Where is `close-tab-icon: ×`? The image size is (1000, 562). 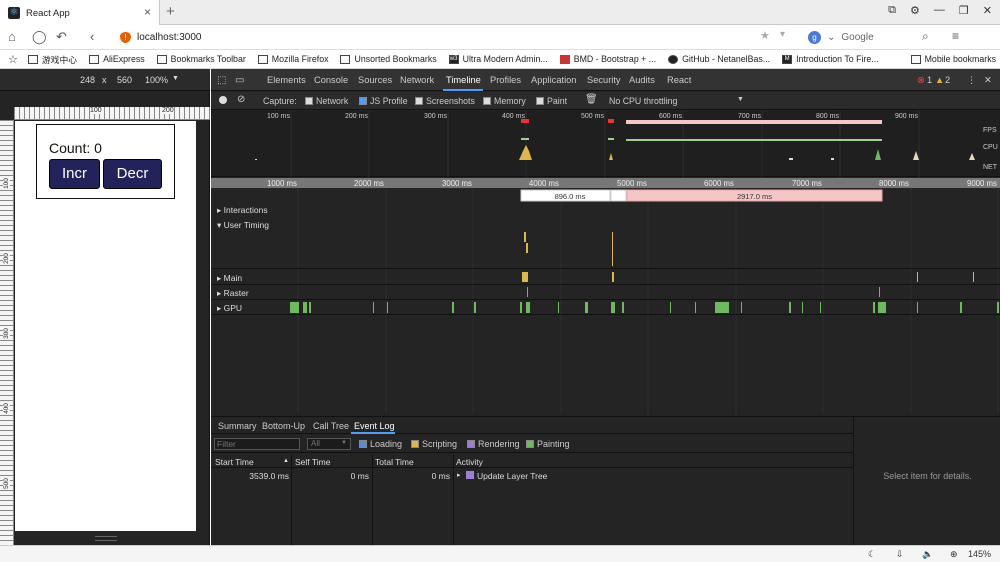
close-tab-icon: × is located at coordinates (147, 12).